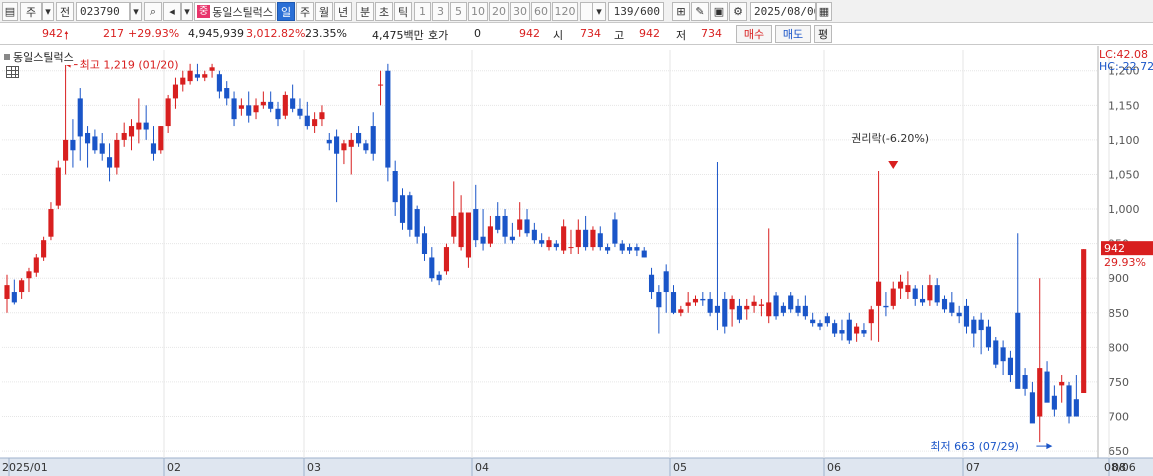  I want to click on minute-120-button: 120, so click(565, 11).